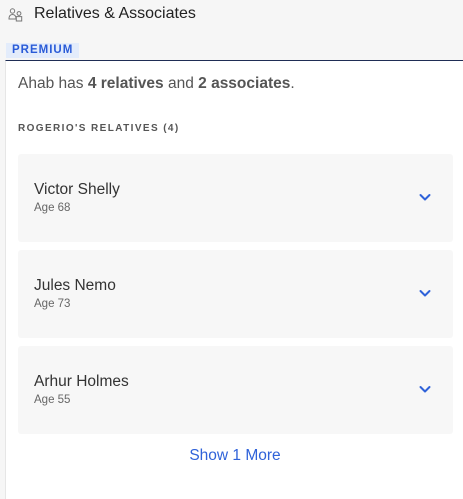 This screenshot has width=463, height=499. Describe the element at coordinates (52, 304) in the screenshot. I see `relative-age: Age 73` at that location.